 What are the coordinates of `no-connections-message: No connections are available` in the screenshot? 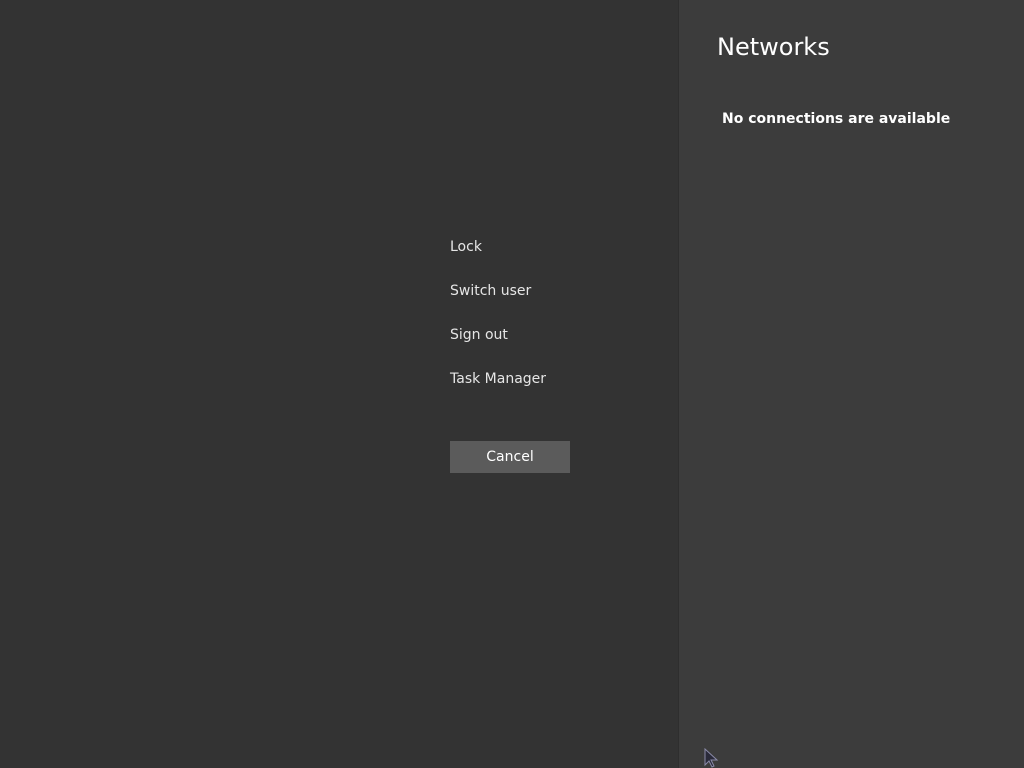 It's located at (836, 119).